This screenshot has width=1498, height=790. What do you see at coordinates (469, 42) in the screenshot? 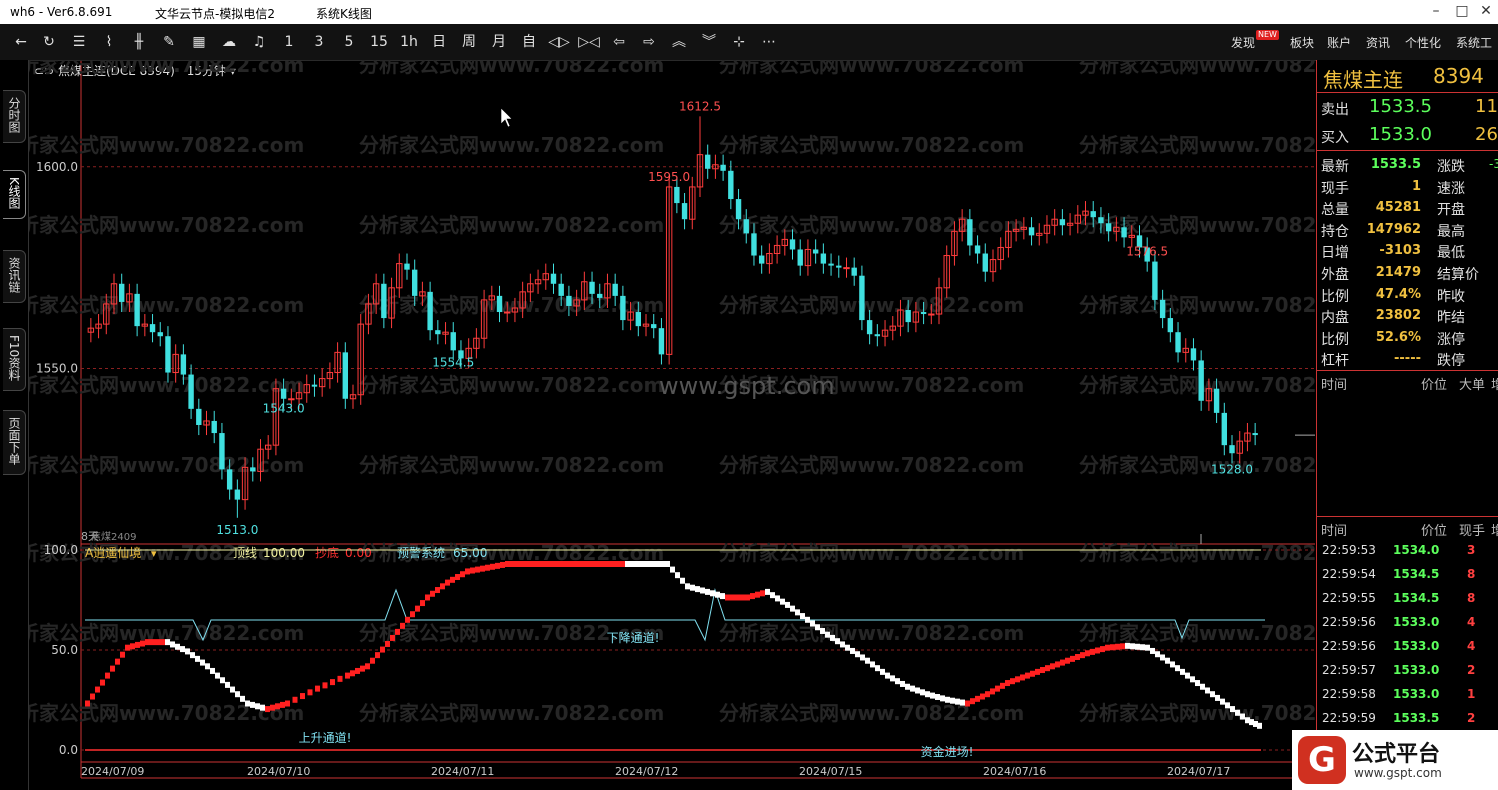
I see `period-week: 周` at bounding box center [469, 42].